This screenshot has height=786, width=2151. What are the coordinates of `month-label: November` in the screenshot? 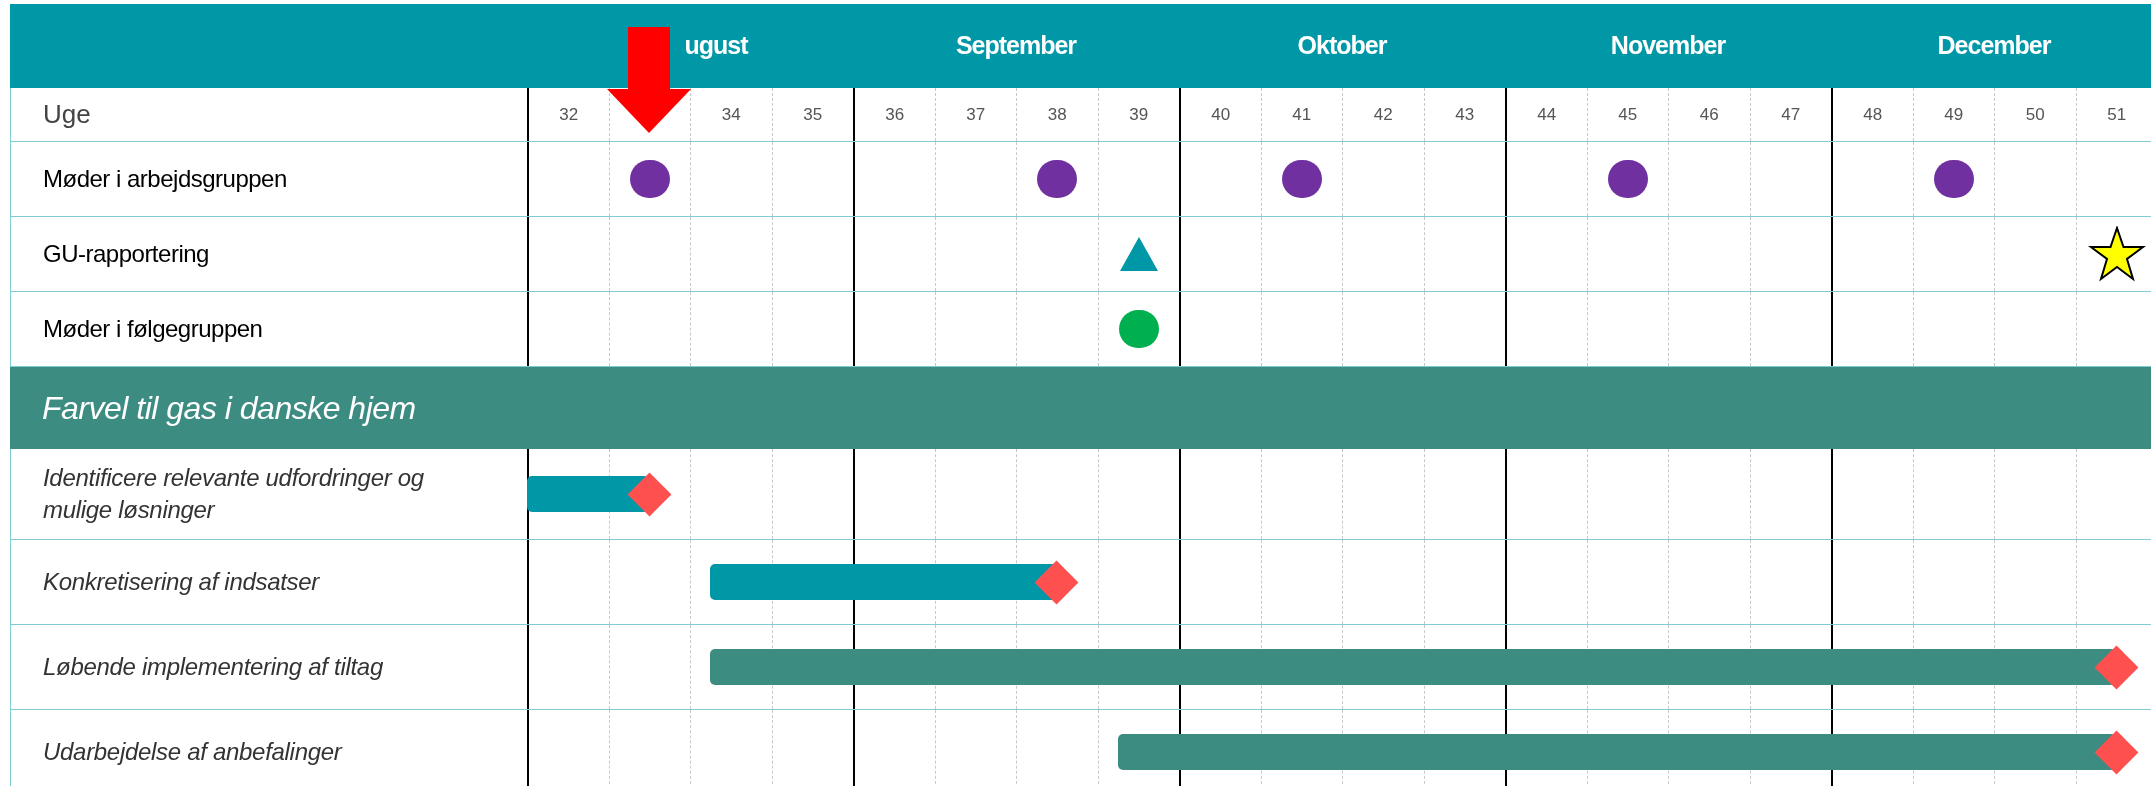 It's located at (1668, 46).